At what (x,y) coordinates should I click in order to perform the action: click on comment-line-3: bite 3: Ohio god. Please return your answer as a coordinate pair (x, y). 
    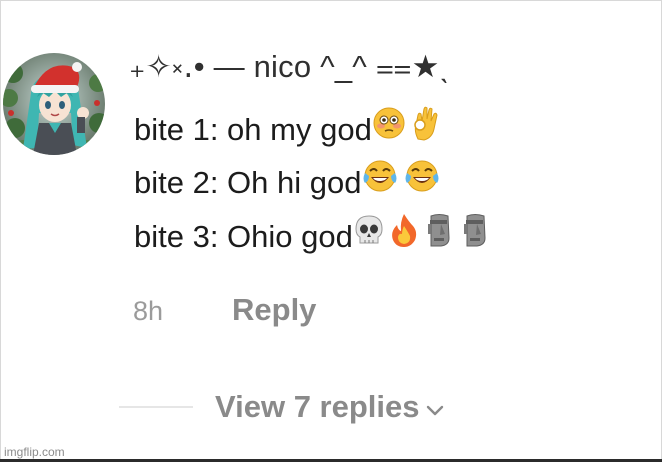
    Looking at the image, I should click on (311, 235).